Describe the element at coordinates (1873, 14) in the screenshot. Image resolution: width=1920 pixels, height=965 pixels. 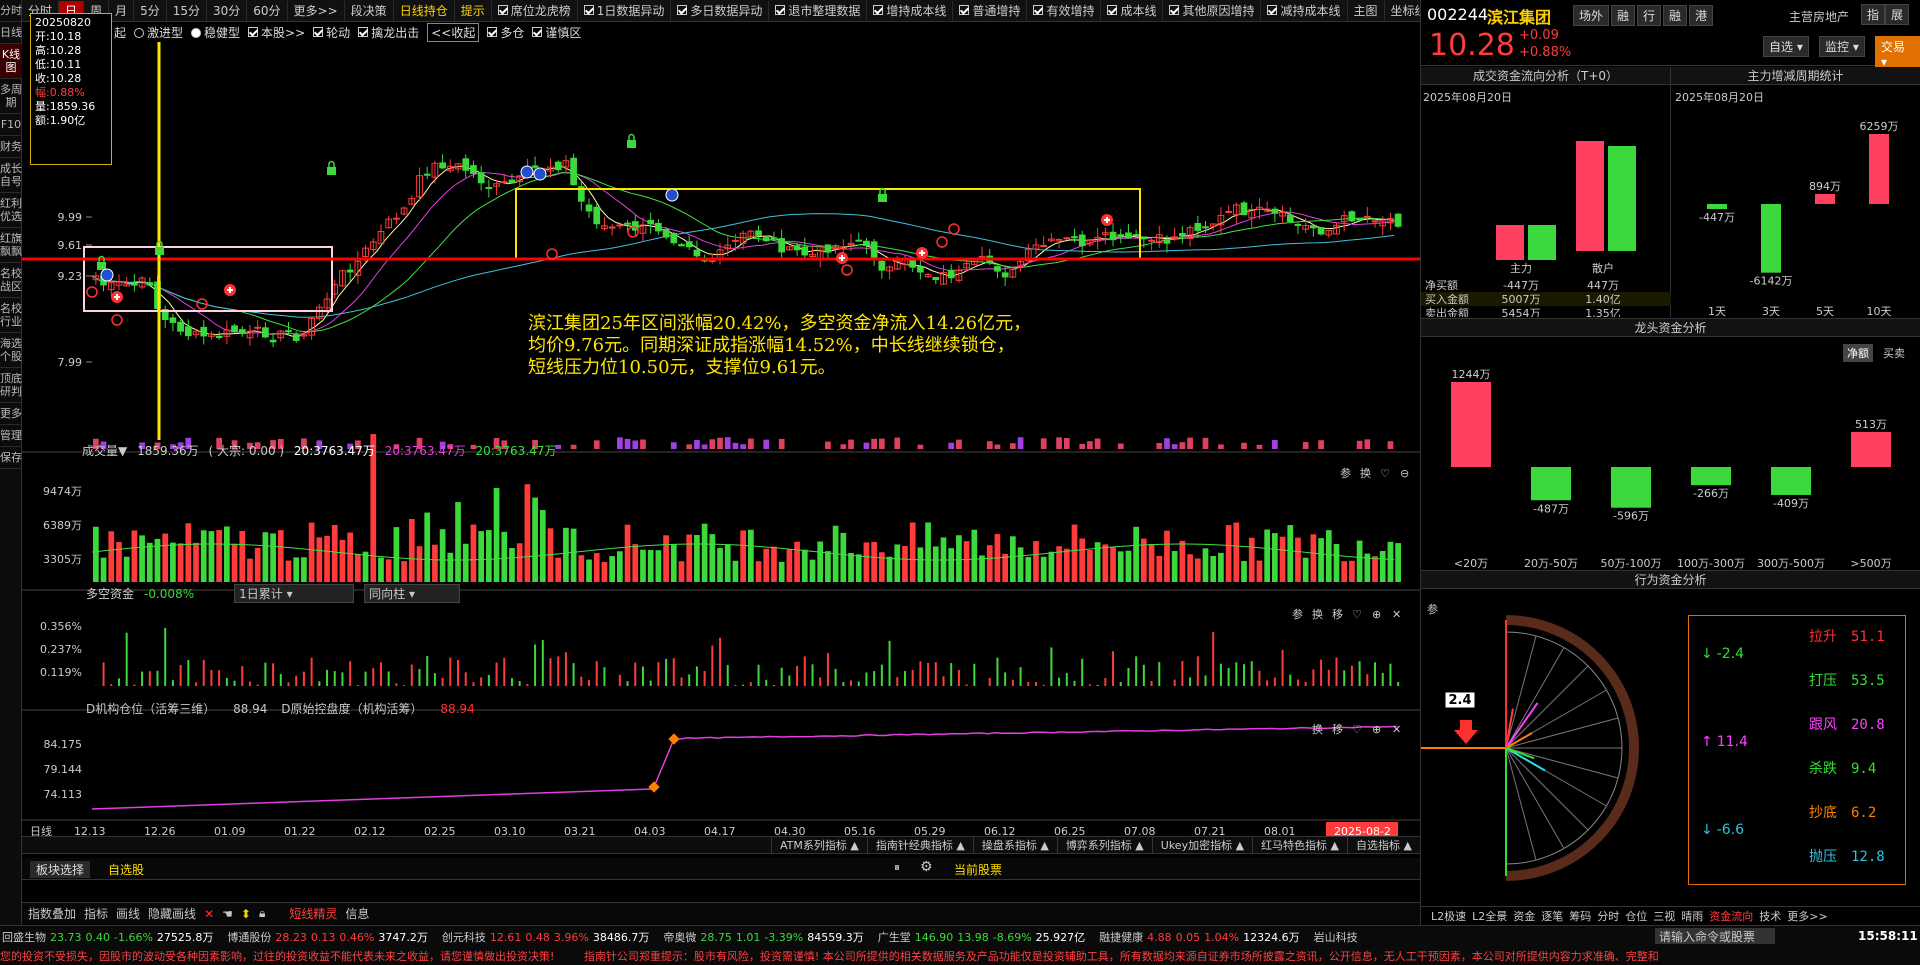
I see `index-button: 指` at that location.